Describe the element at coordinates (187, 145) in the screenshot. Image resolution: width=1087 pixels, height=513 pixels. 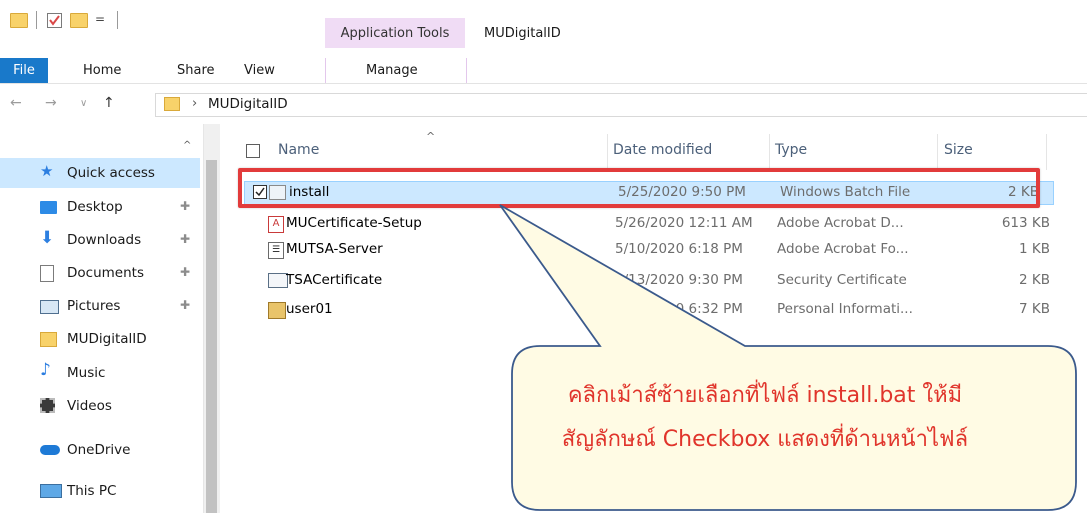
I see `collapse-caret-icon: ^` at that location.